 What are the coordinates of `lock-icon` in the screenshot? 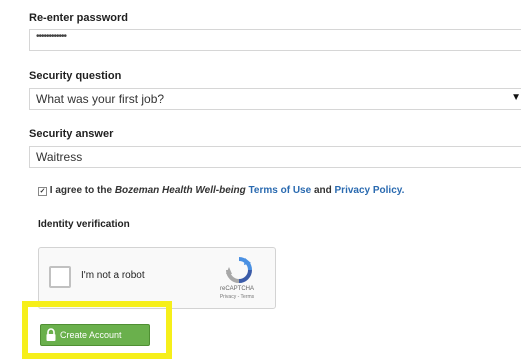 It's located at (51, 334).